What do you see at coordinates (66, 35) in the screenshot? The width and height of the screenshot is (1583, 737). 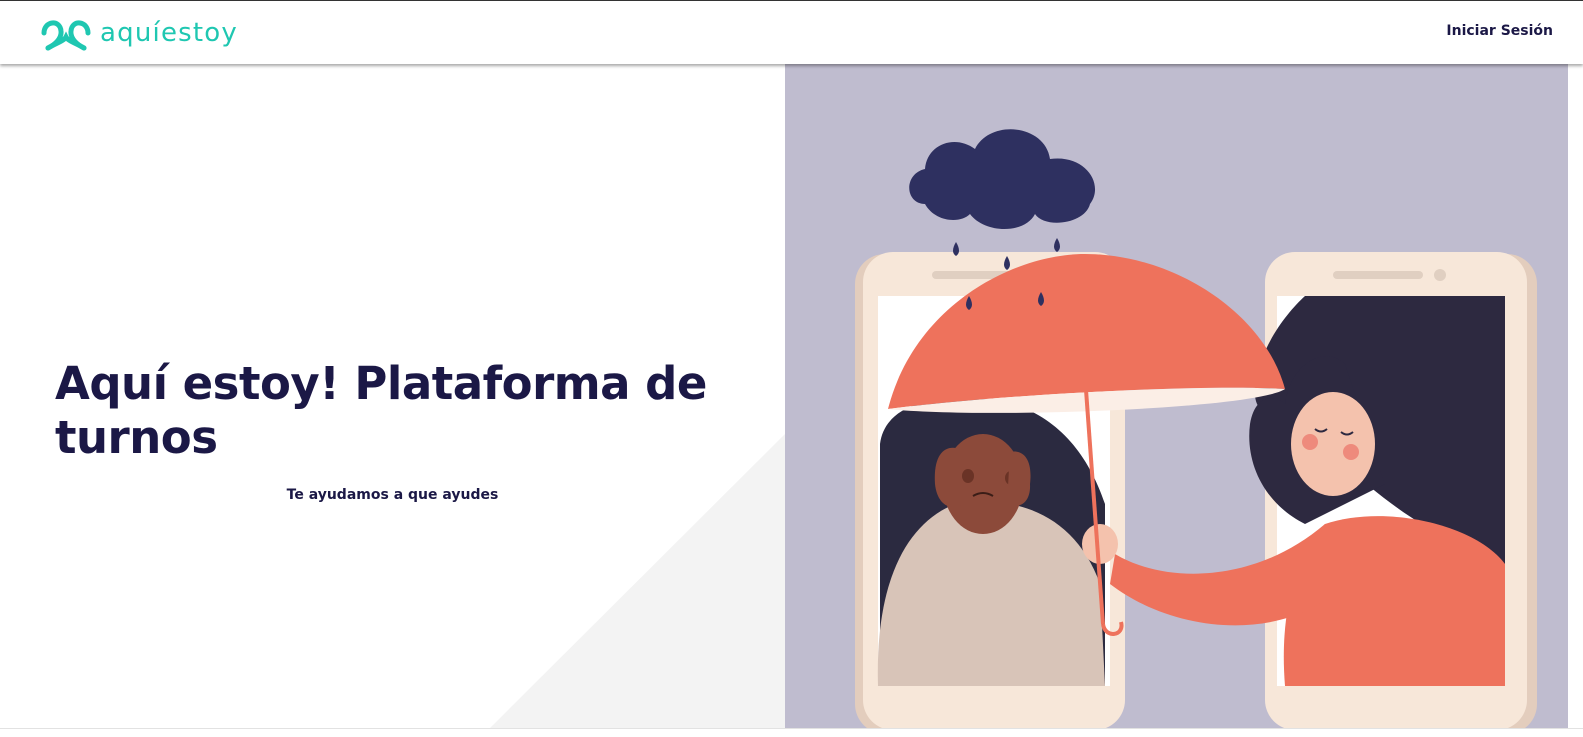 I see `linked-loops-logo-icon` at bounding box center [66, 35].